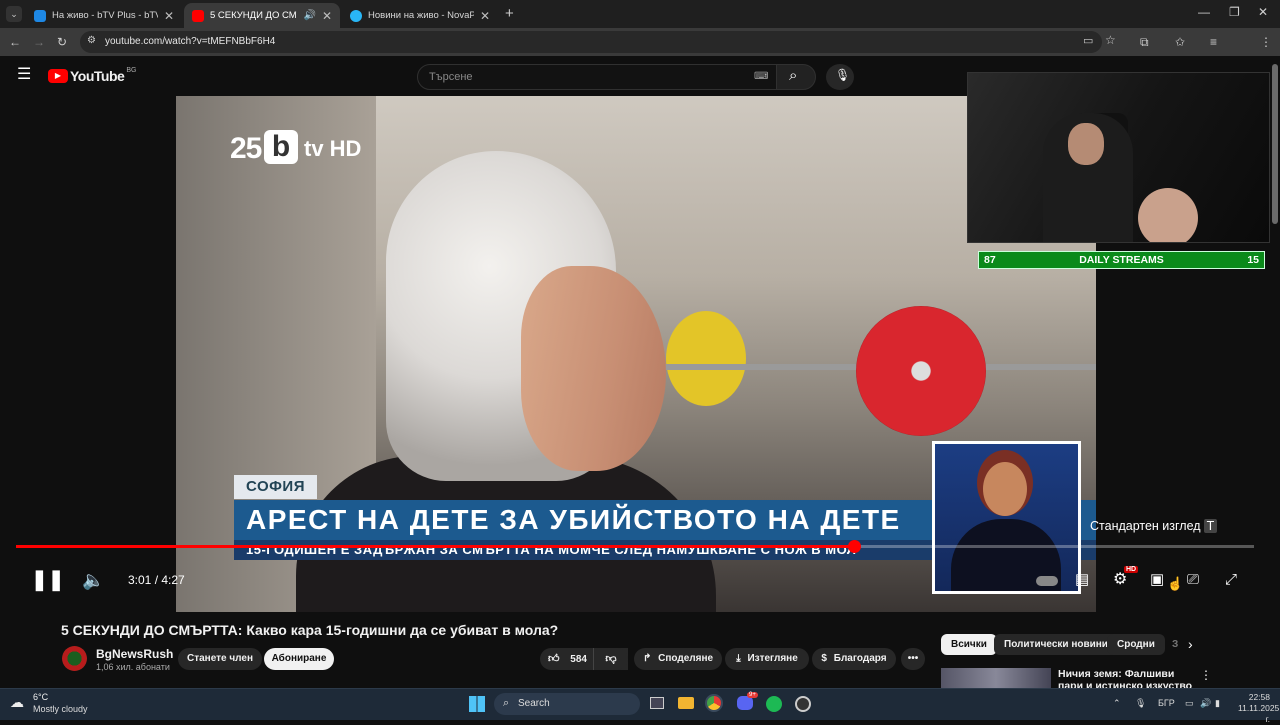 The image size is (1280, 725). I want to click on youtube-logo: ▶ YouTube BG, so click(92, 75).